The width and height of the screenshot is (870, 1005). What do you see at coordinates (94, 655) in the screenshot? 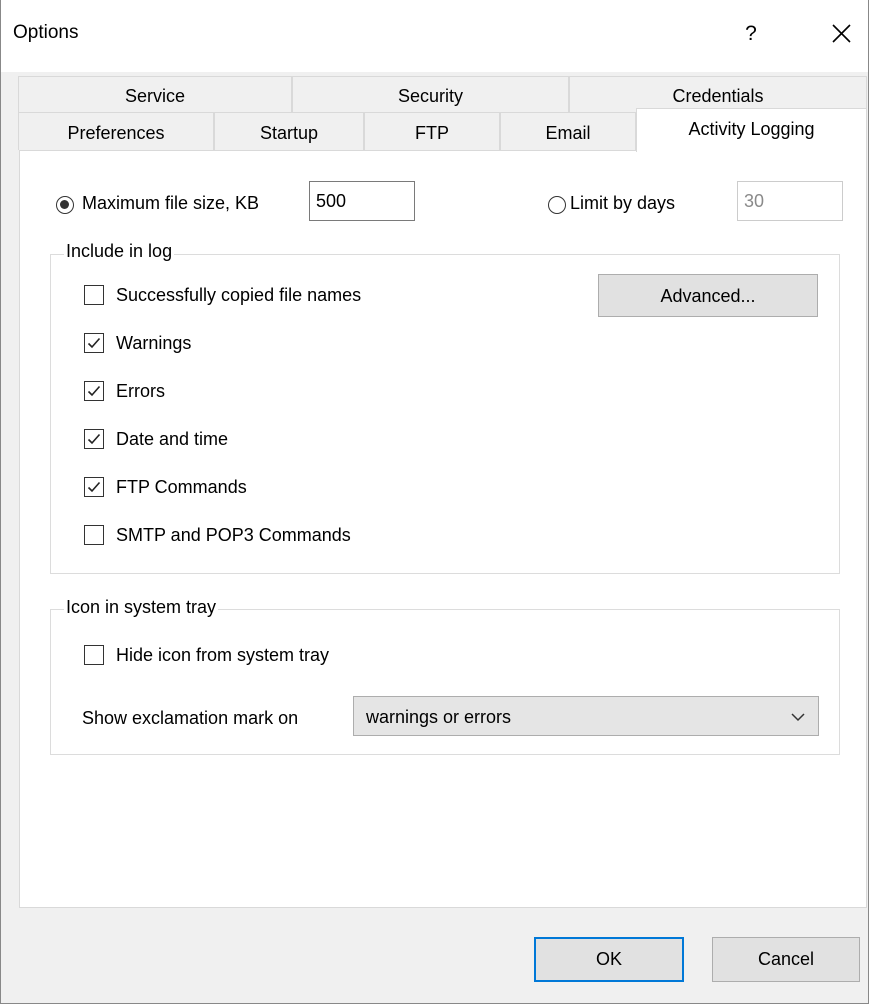
I see `checkbox-hide-tray-icon` at bounding box center [94, 655].